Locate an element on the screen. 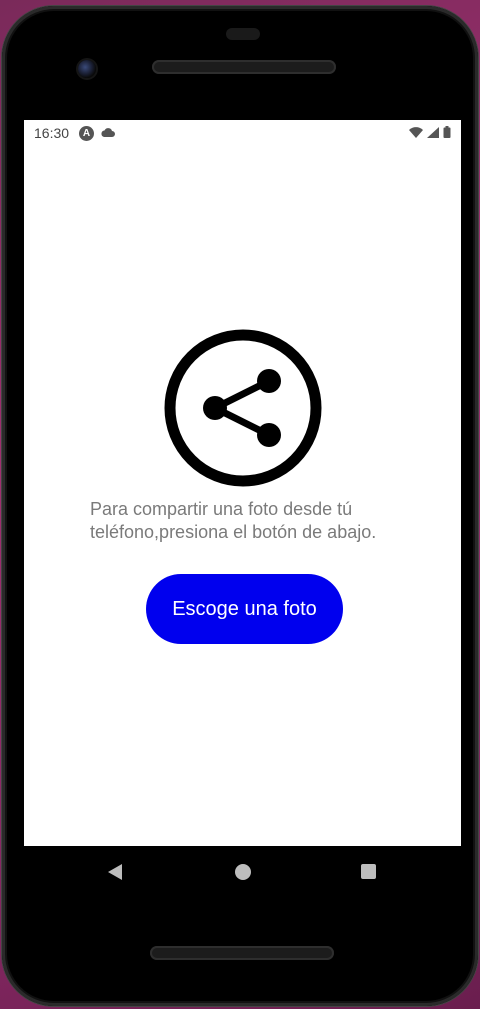 This screenshot has width=480, height=1009. status-bar: 16:30 A is located at coordinates (242, 133).